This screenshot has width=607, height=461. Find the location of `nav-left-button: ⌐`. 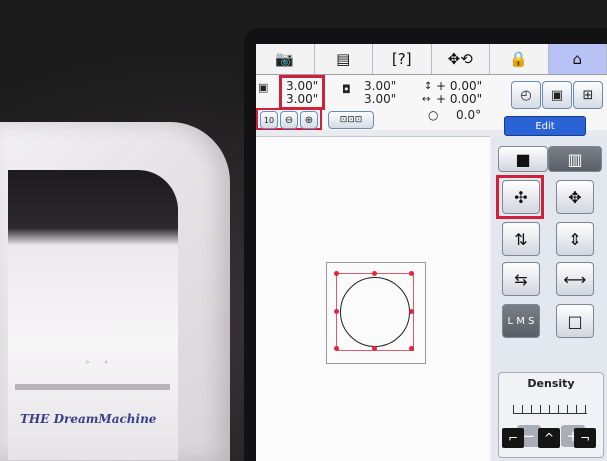

nav-left-button: ⌐ is located at coordinates (513, 438).